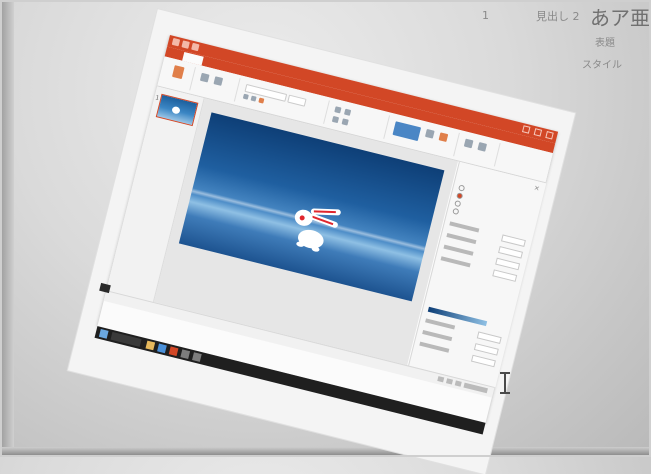 The height and width of the screenshot is (474, 651). I want to click on find-icon, so click(468, 143).